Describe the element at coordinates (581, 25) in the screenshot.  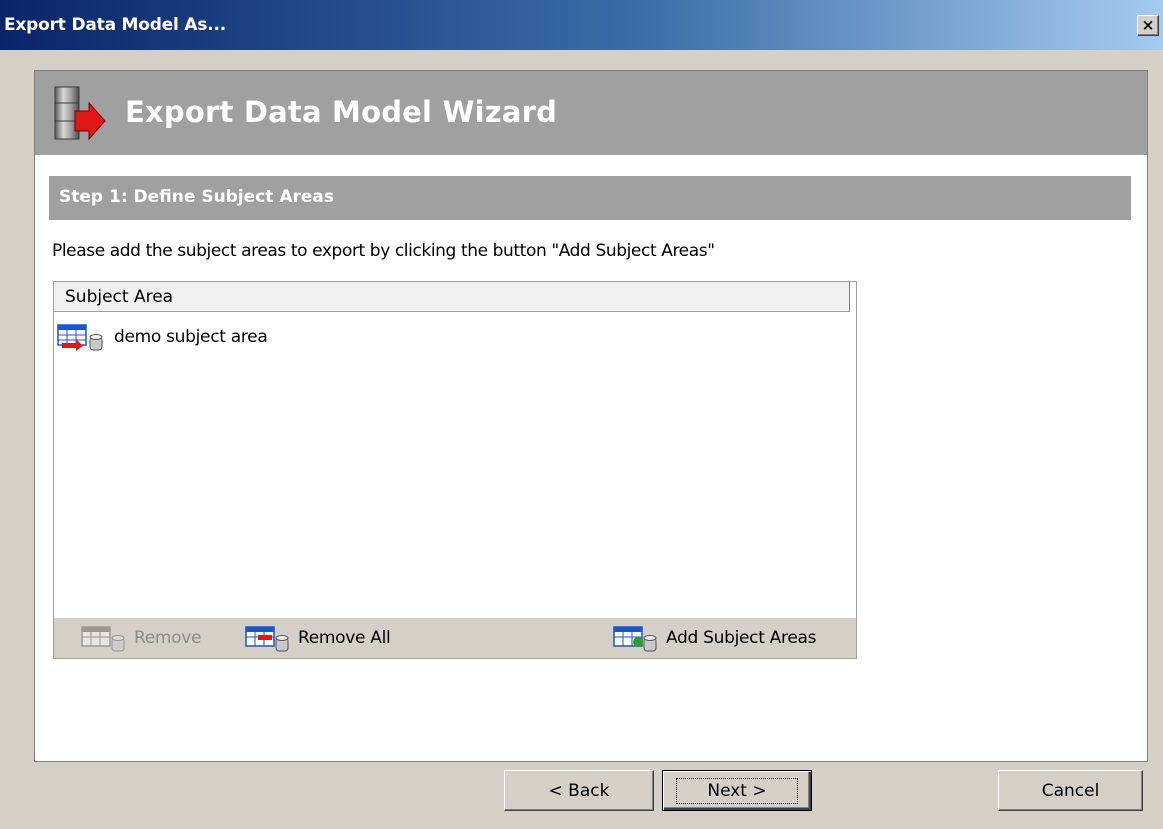
I see `title-bar: Export Data Model As... ×` at that location.